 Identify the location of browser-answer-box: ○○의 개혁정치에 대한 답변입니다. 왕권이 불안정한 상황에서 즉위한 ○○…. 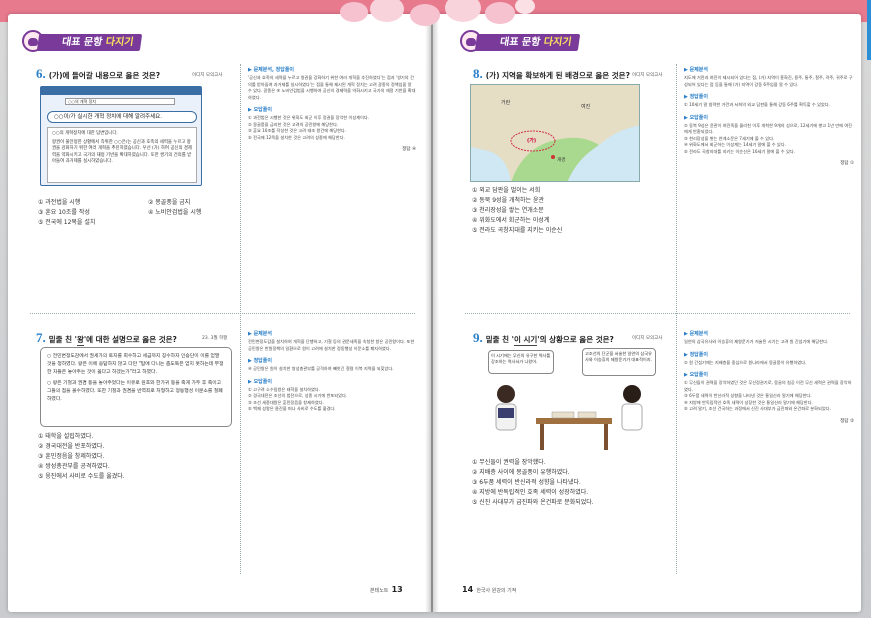
(122, 155).